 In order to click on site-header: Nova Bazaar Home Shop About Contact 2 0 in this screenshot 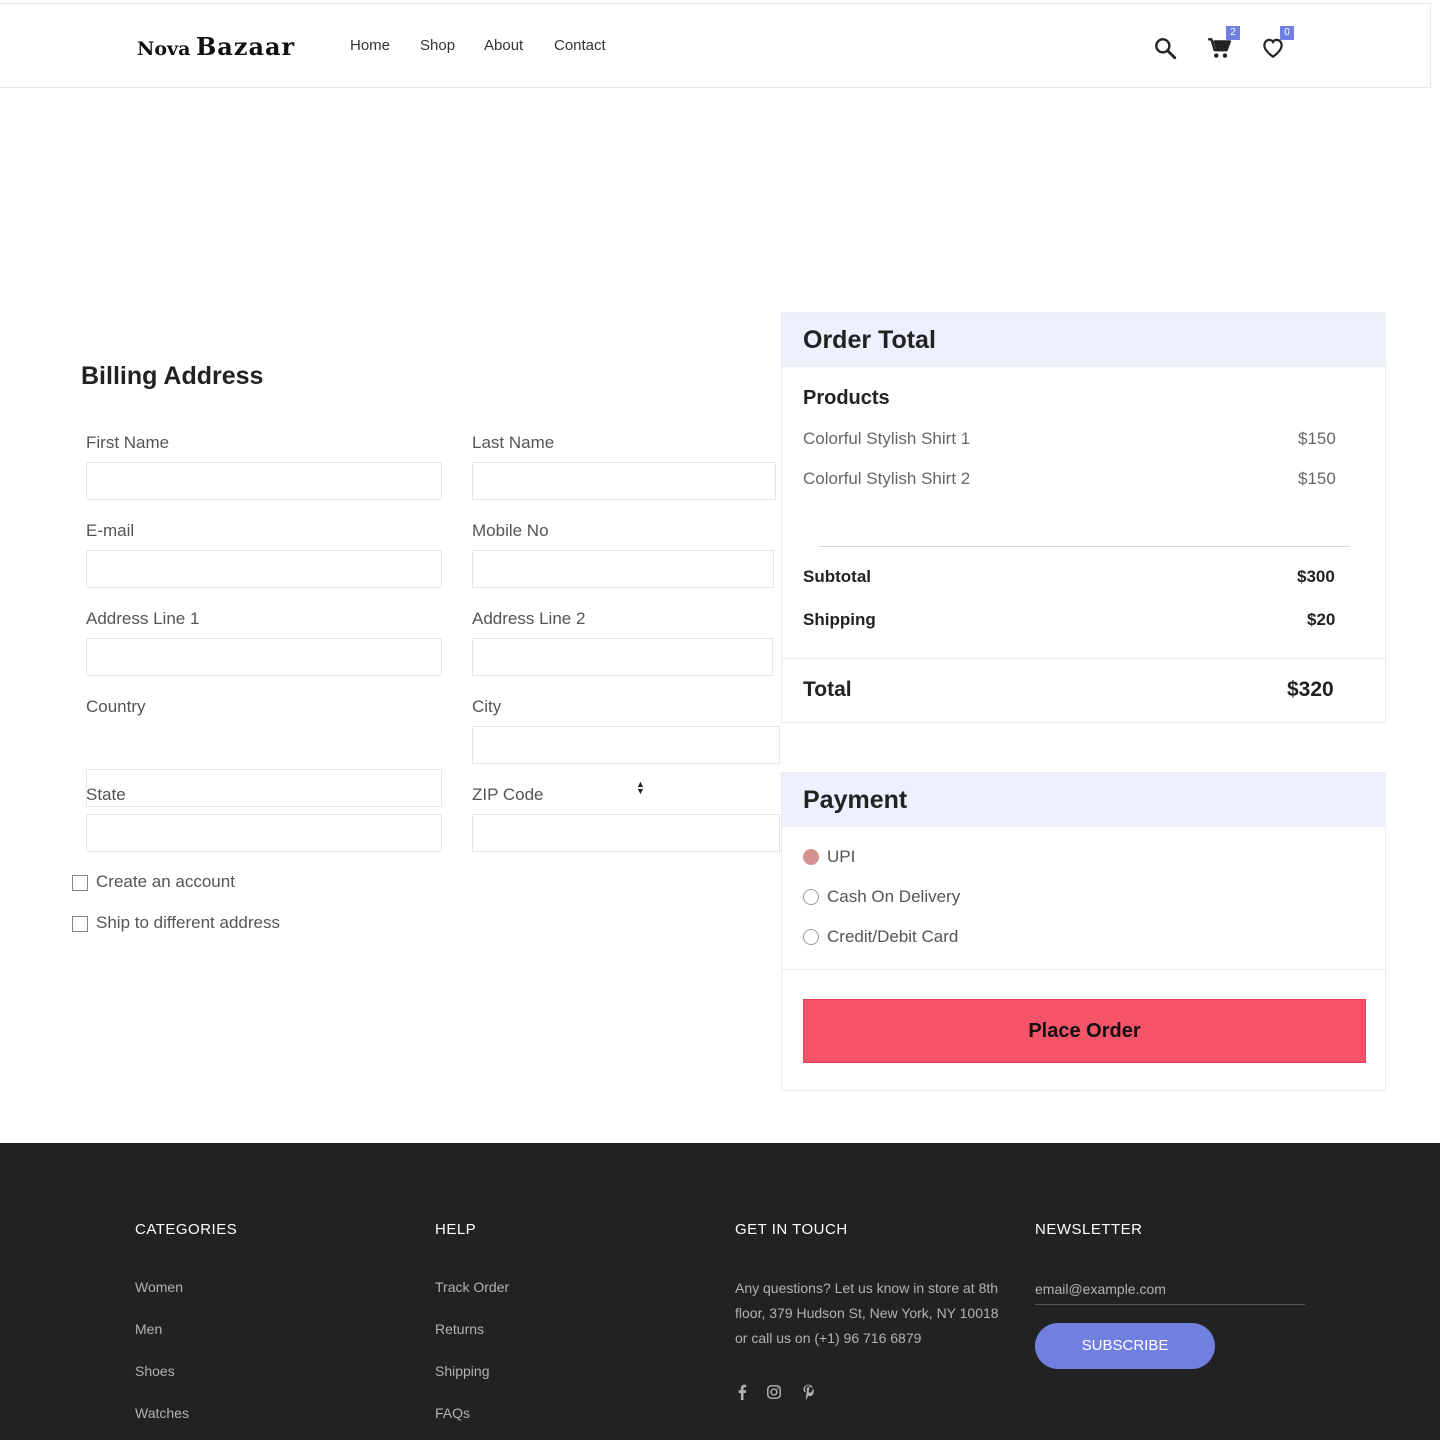, I will do `click(715, 45)`.